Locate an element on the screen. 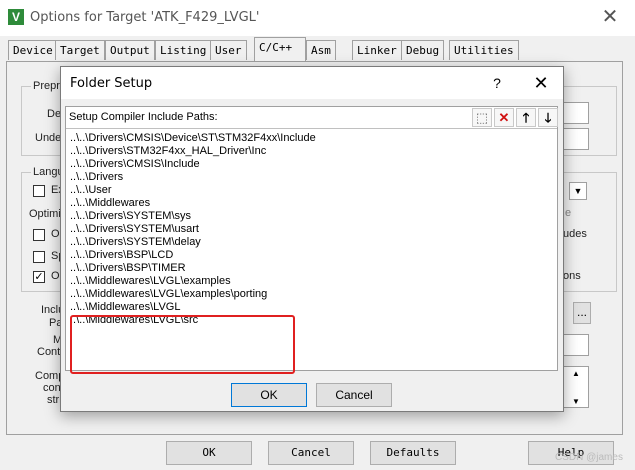  dialog-help-icon: ? is located at coordinates (497, 83).